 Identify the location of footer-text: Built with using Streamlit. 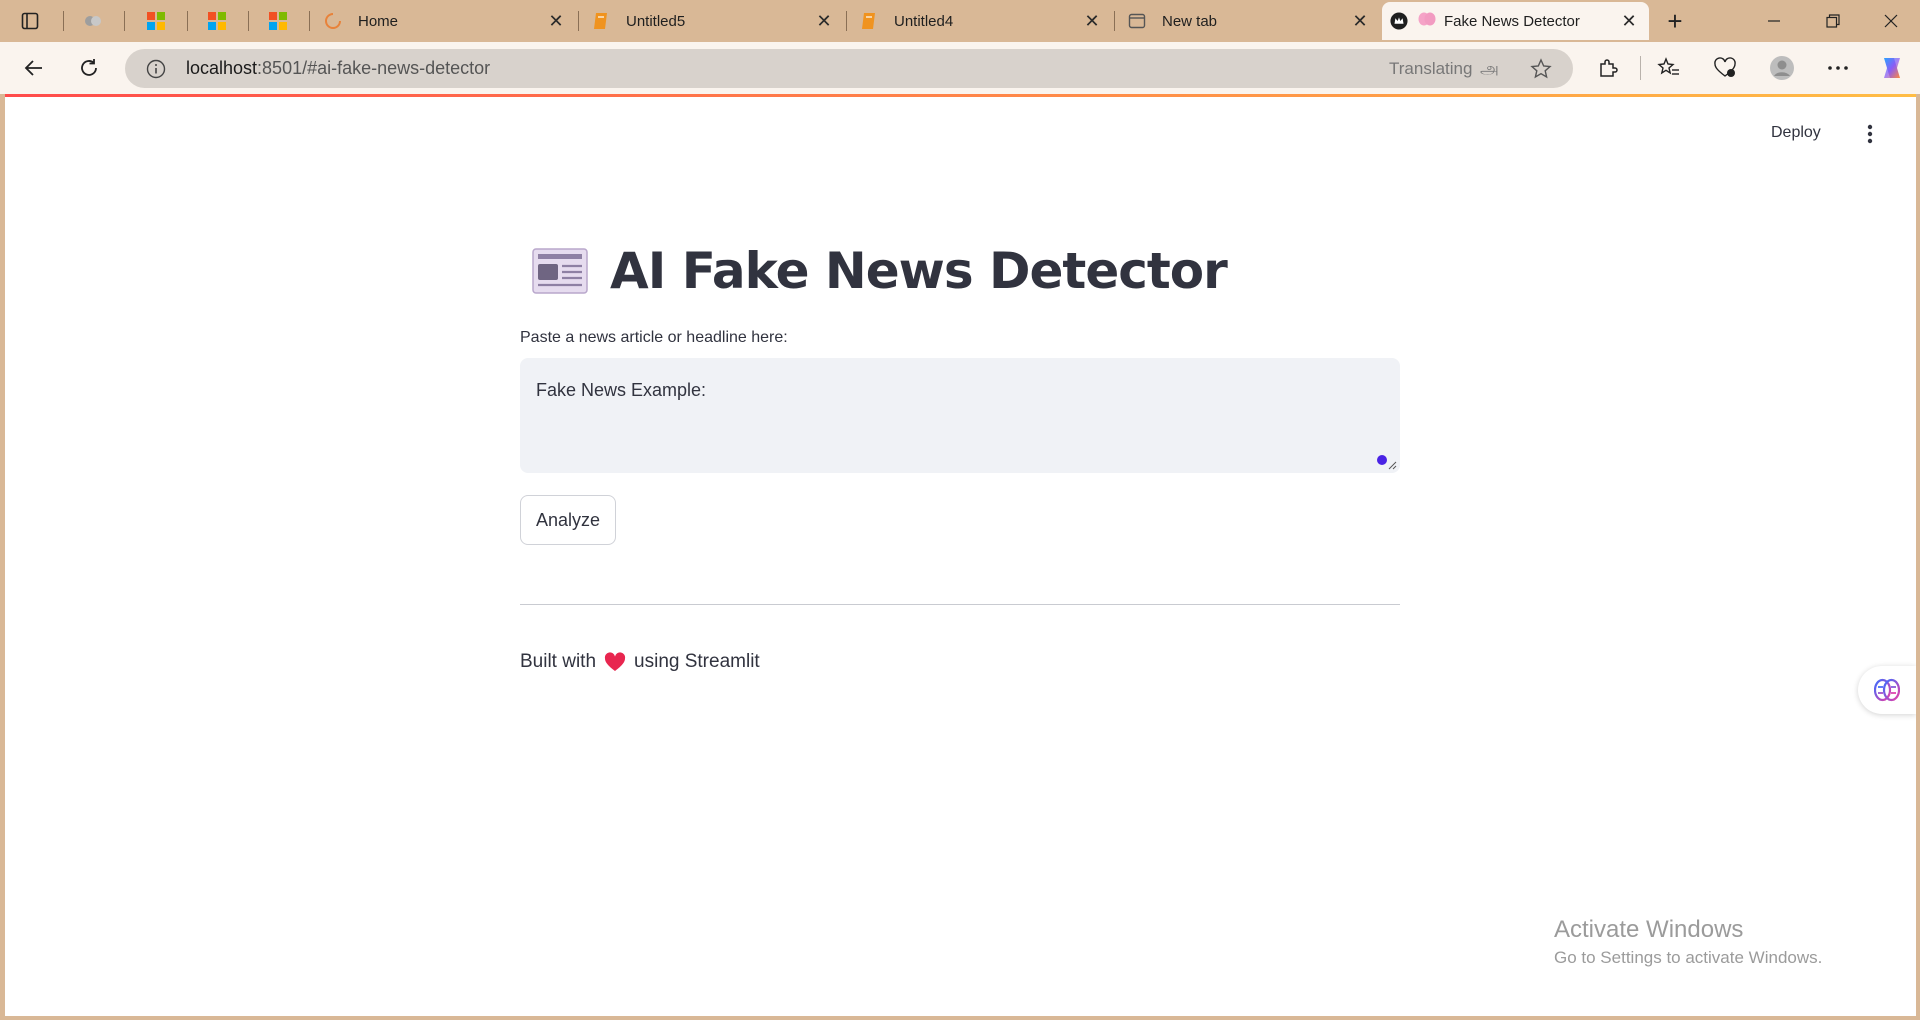
(640, 662).